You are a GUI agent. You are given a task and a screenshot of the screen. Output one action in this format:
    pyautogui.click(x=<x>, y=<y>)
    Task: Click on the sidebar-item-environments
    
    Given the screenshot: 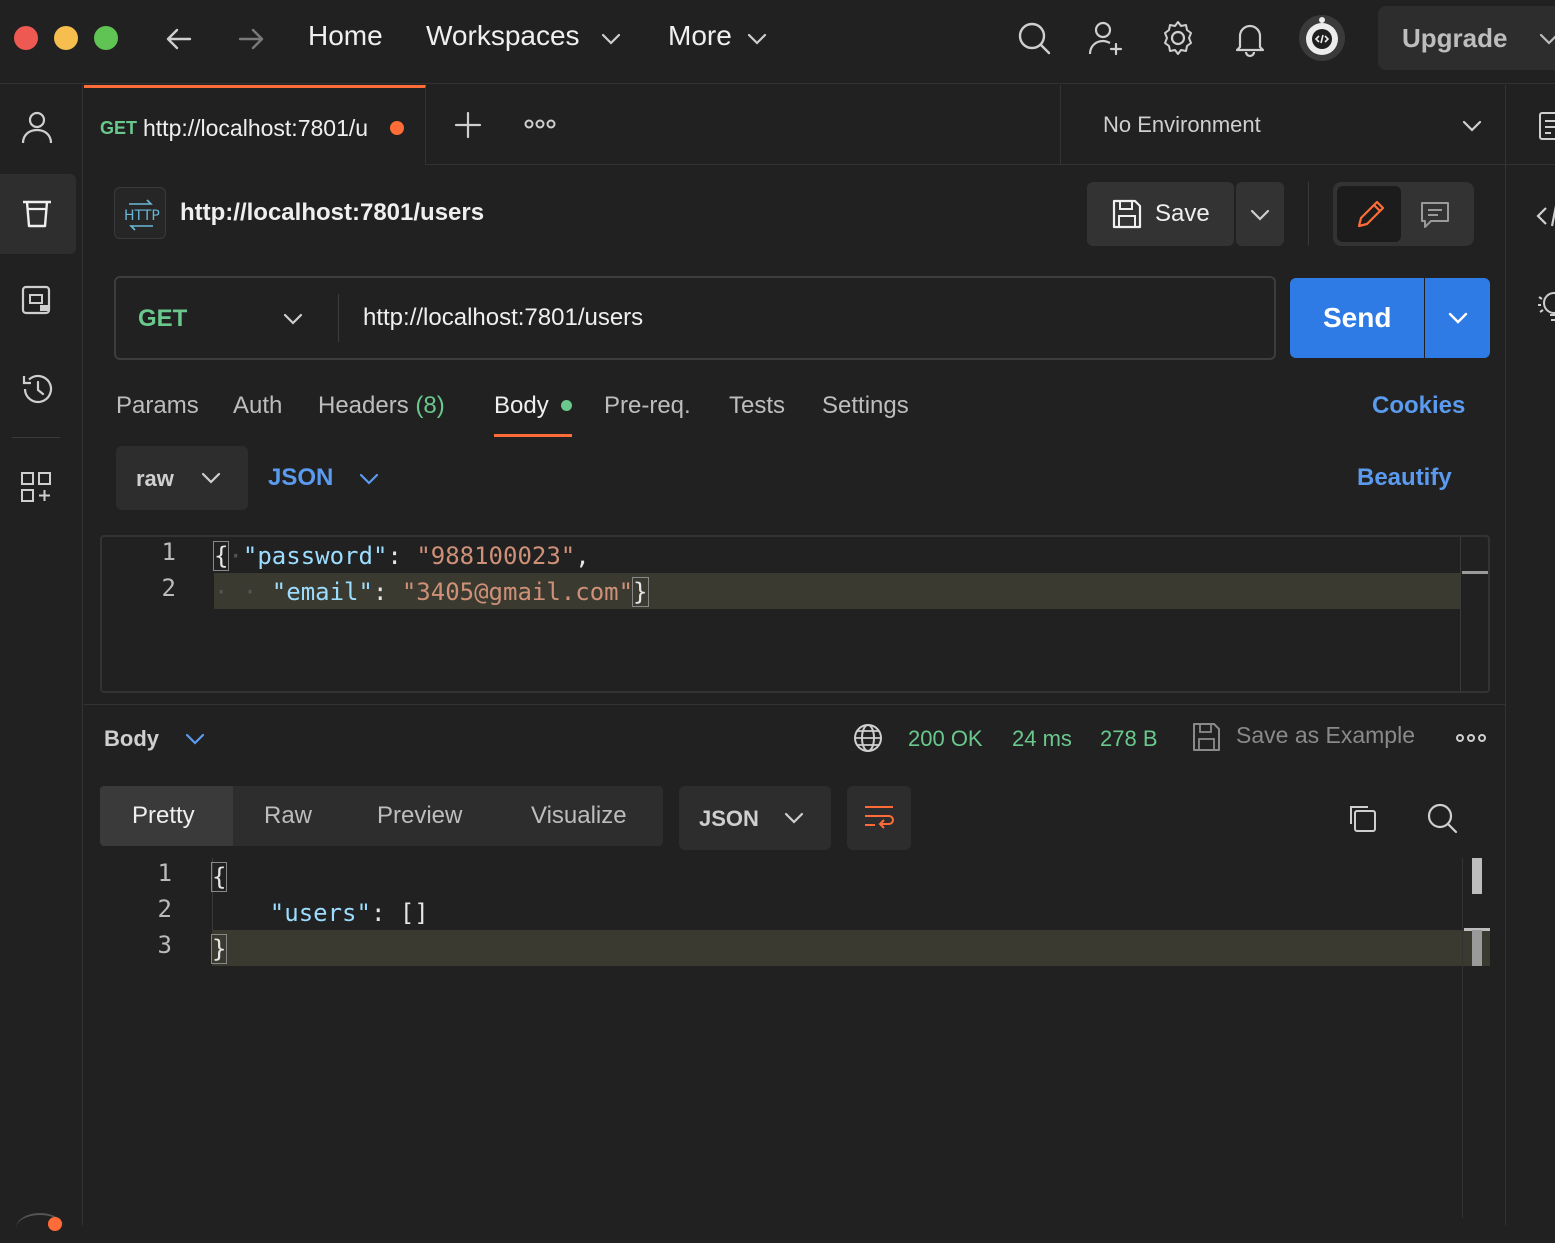 What is the action you would take?
    pyautogui.click(x=38, y=301)
    